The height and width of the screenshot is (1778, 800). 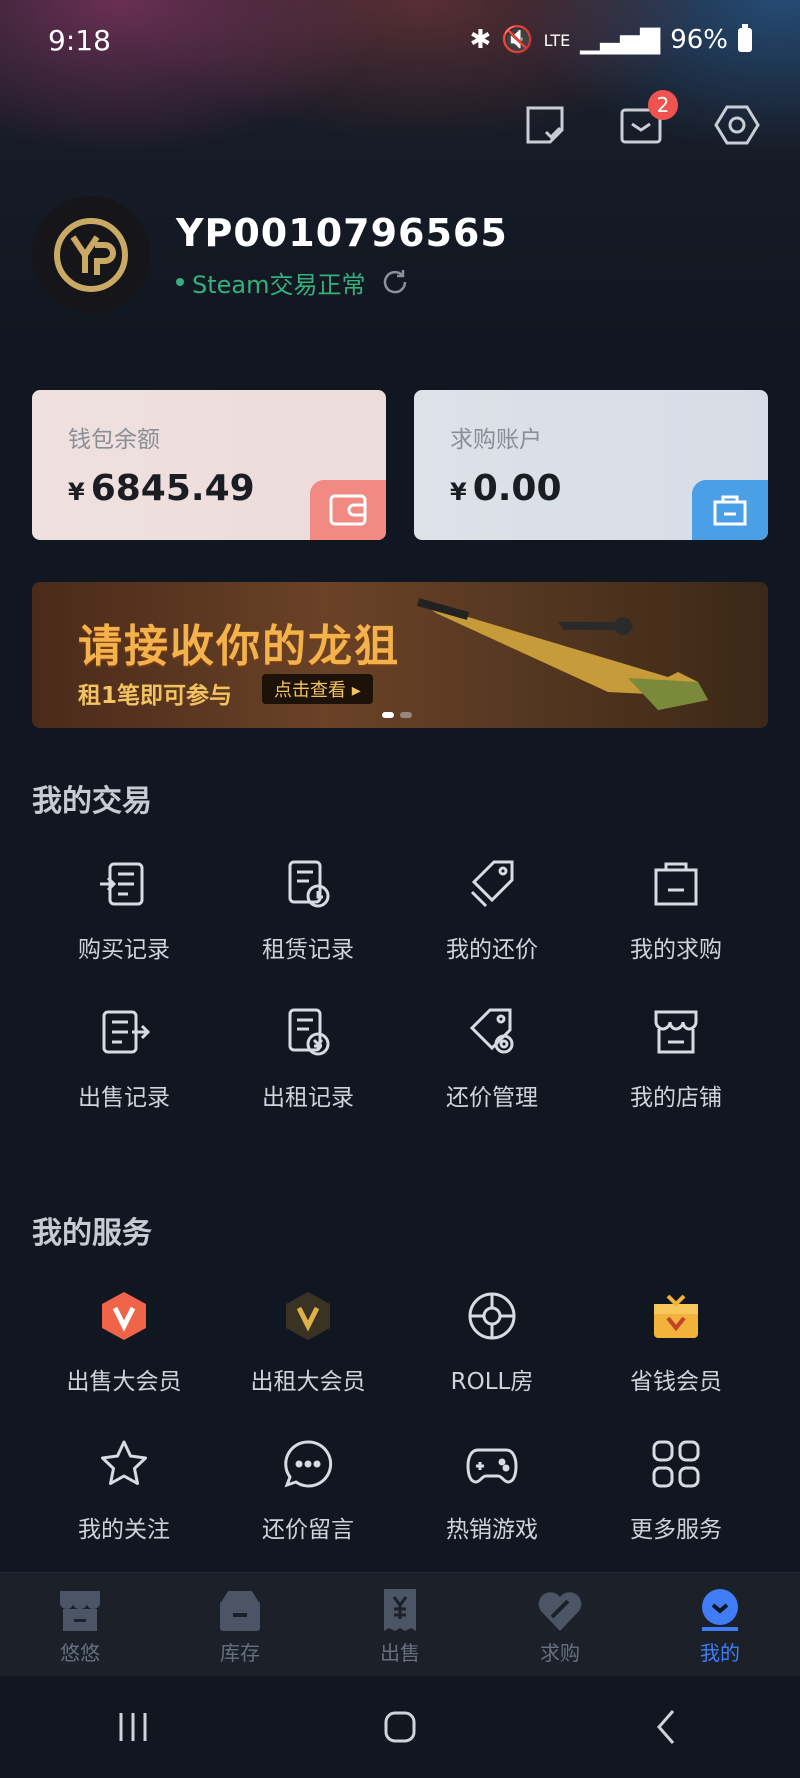 I want to click on mute-icon: 🔇, so click(x=517, y=40).